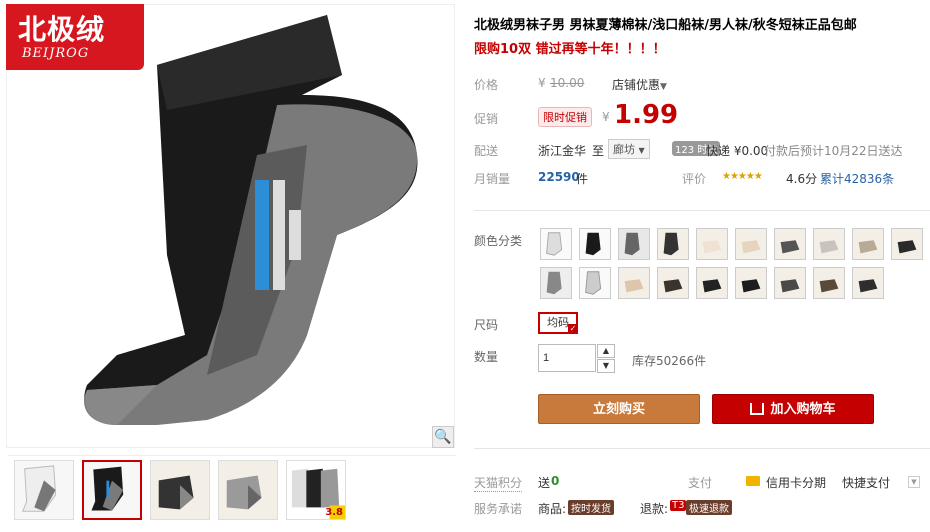  Describe the element at coordinates (334, 512) in the screenshot. I see `thumbnail-badge: 3.8` at that location.